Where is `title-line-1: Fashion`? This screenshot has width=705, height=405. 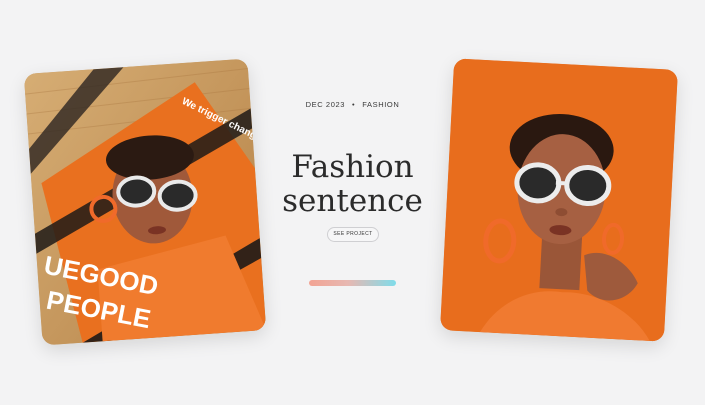 title-line-1: Fashion is located at coordinates (352, 167).